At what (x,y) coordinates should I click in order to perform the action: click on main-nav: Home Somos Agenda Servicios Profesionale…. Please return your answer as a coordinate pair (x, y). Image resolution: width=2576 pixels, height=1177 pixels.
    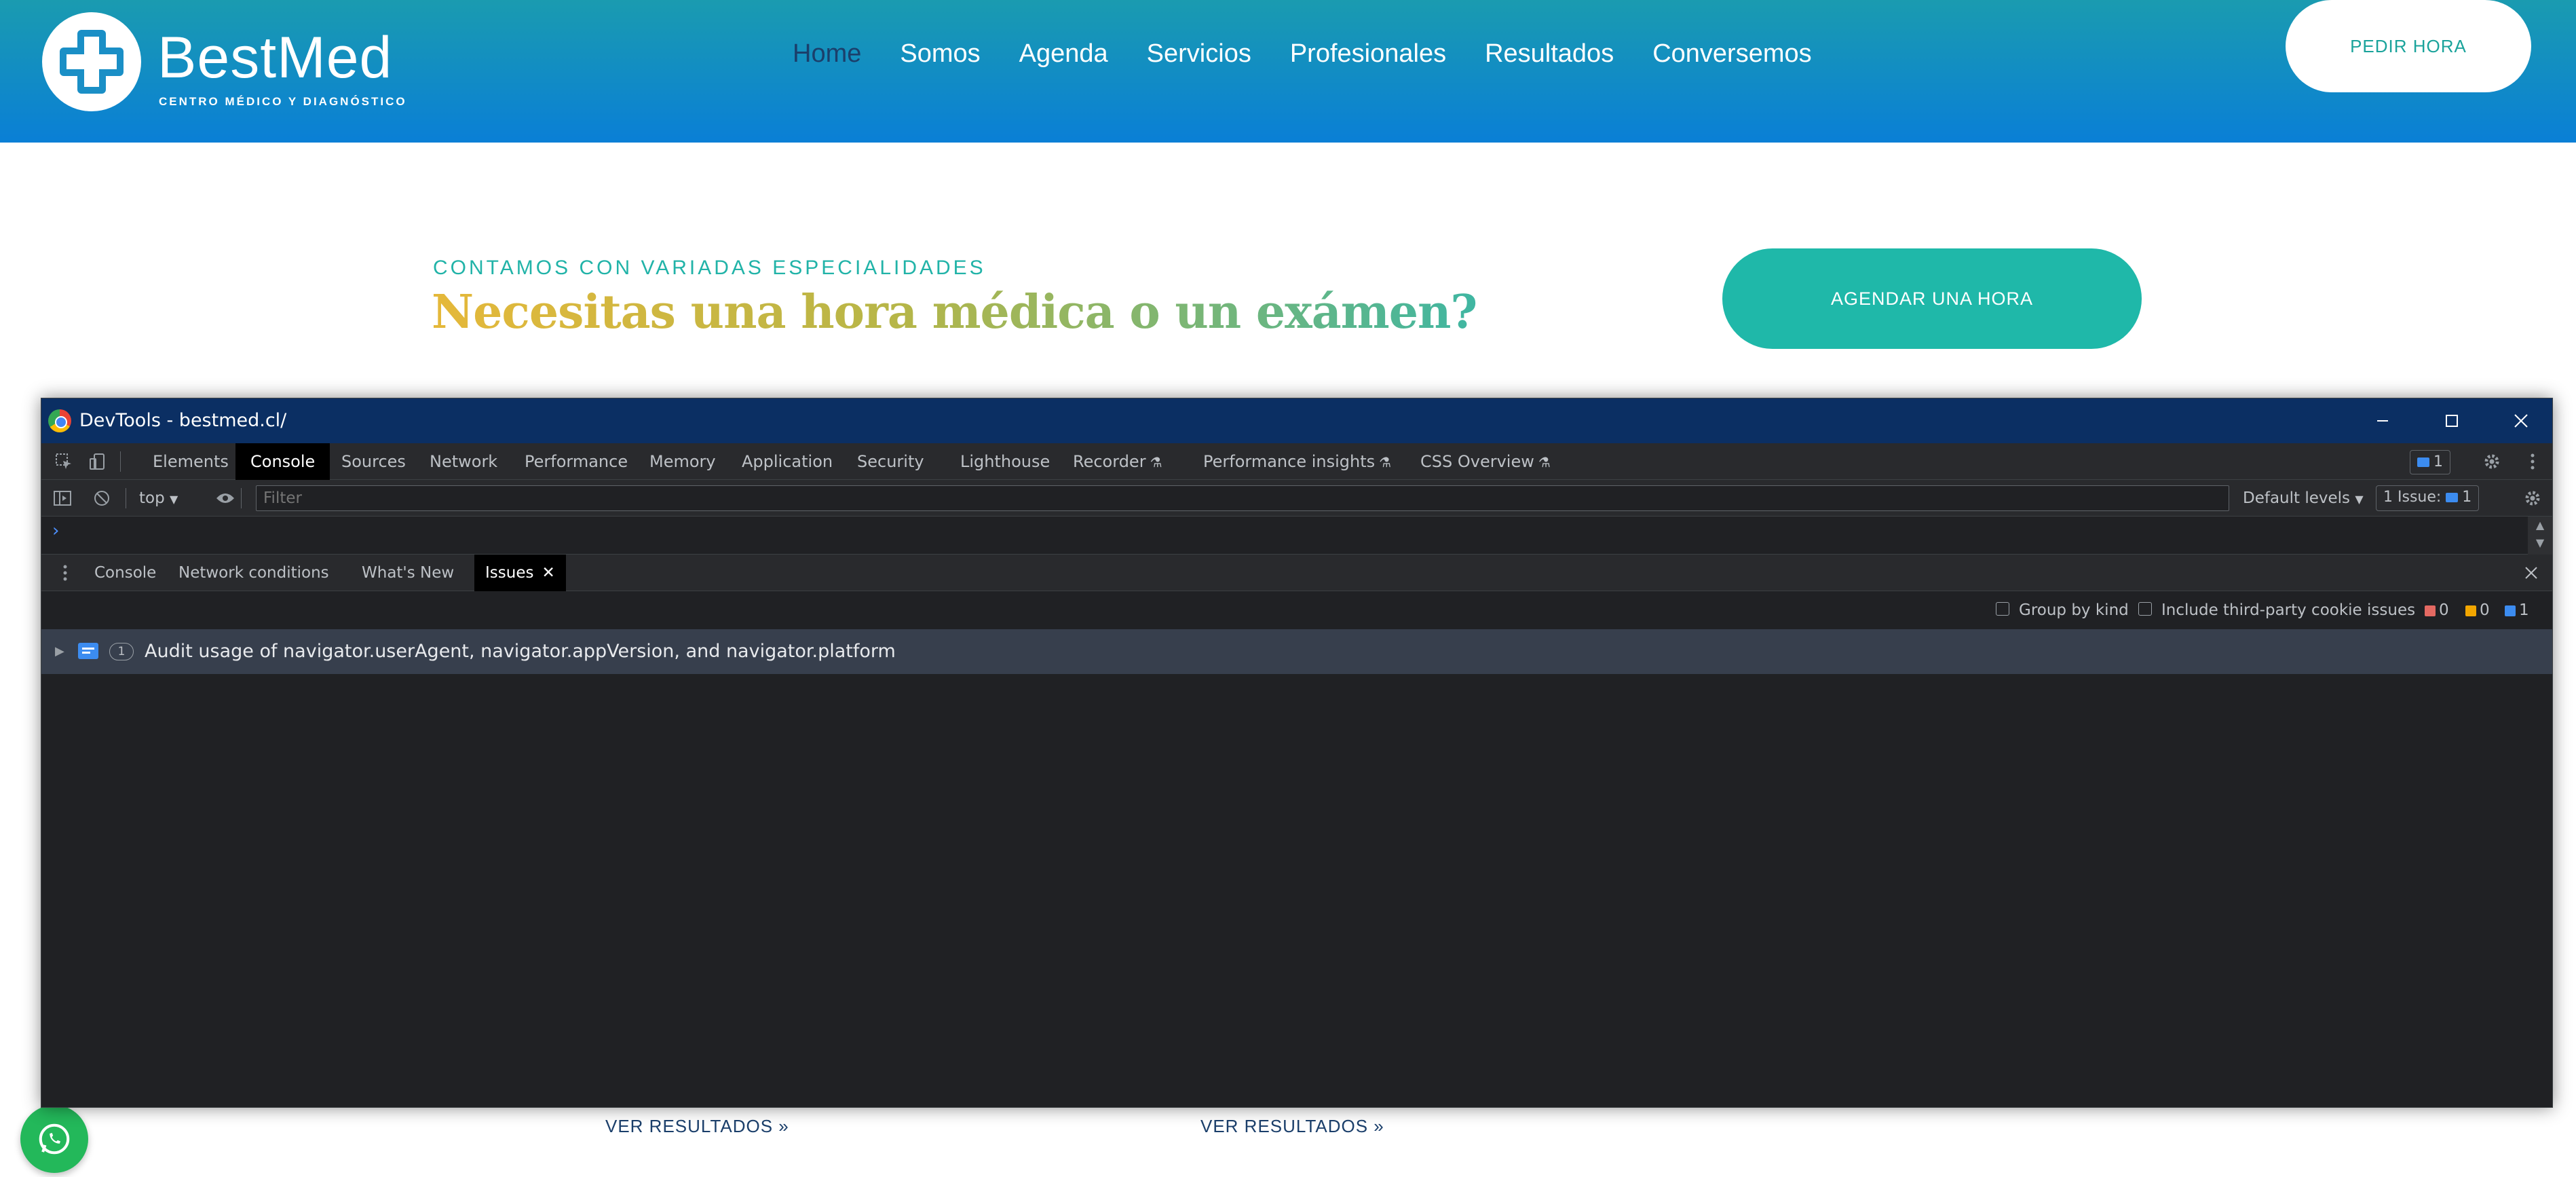
    Looking at the image, I should click on (1322, 54).